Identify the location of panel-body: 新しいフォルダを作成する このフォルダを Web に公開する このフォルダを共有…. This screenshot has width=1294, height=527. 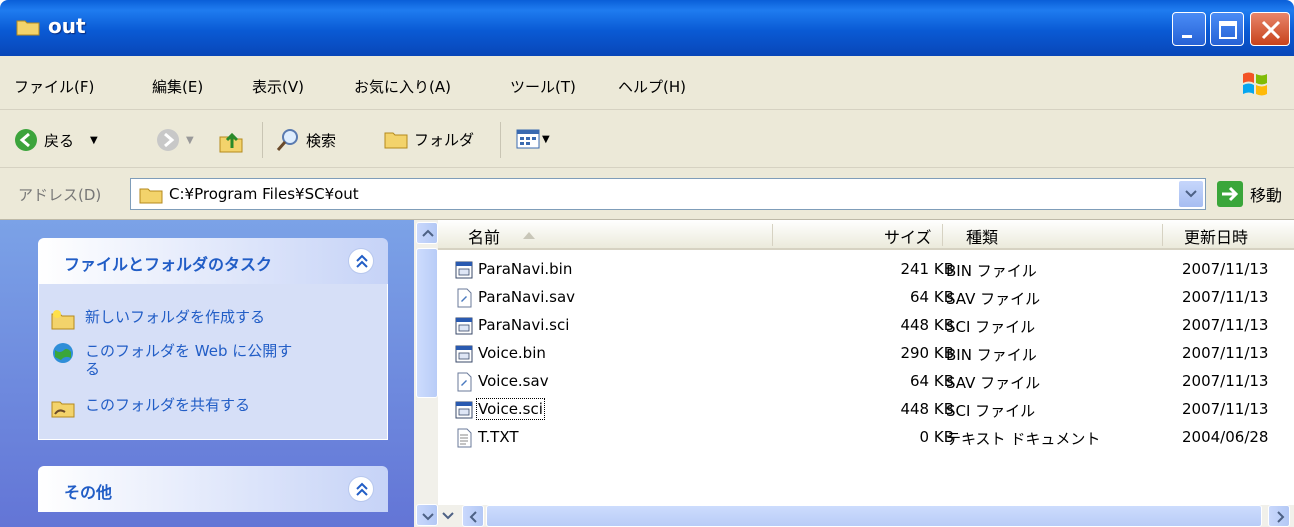
(213, 362).